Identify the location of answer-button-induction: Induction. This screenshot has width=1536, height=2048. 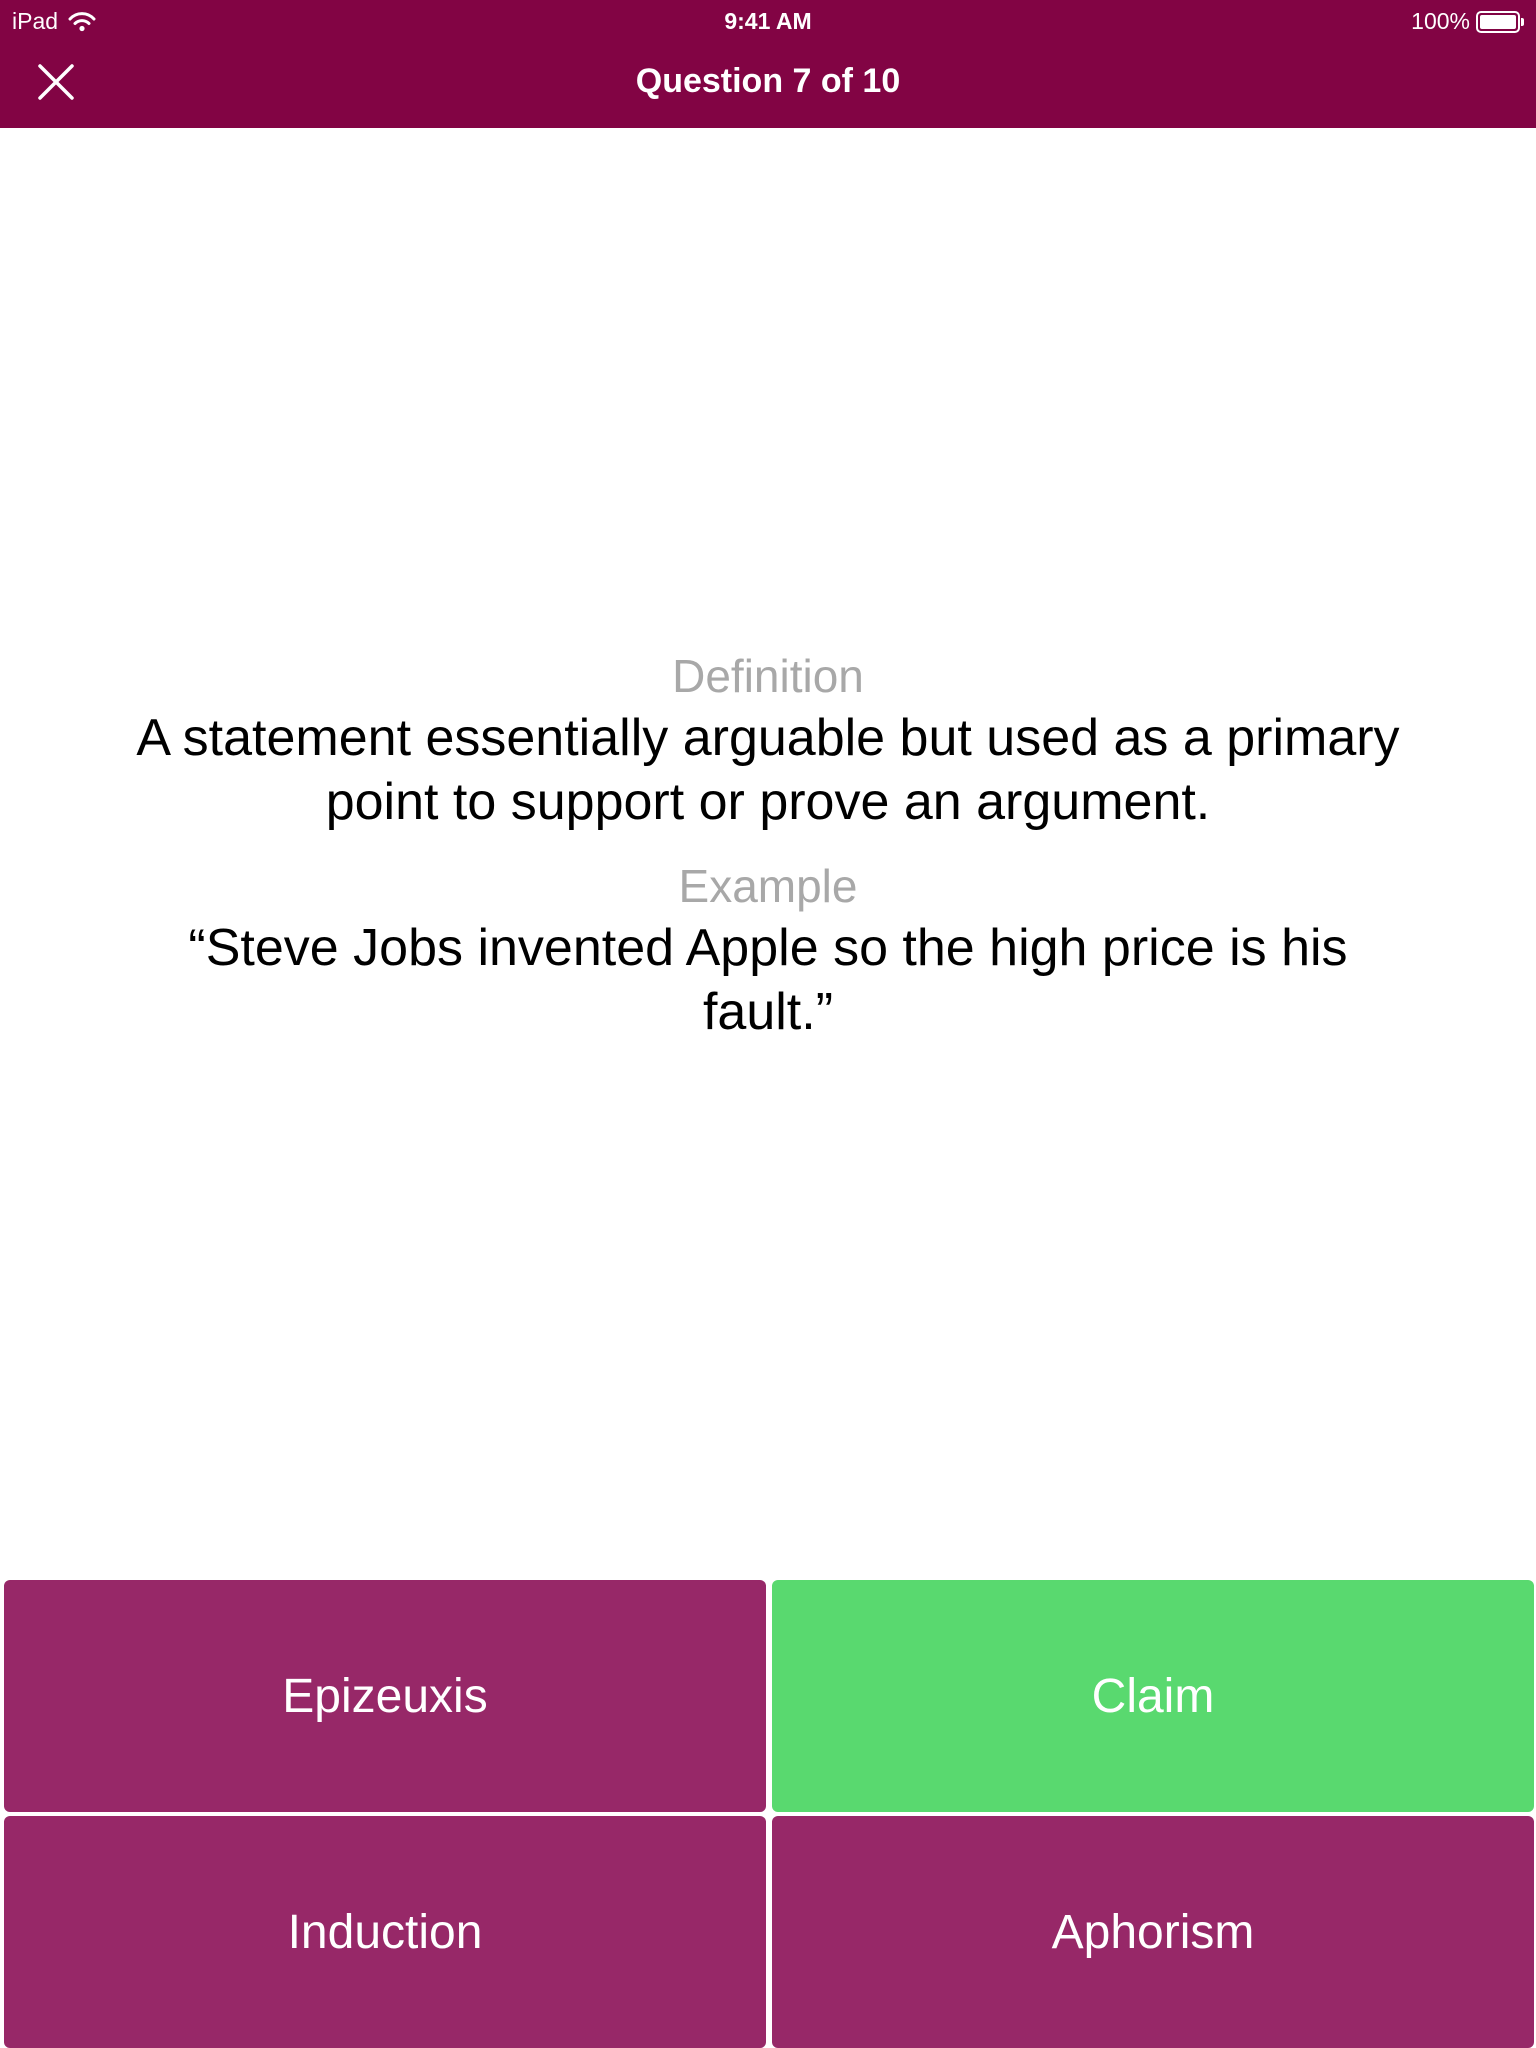
(385, 1932).